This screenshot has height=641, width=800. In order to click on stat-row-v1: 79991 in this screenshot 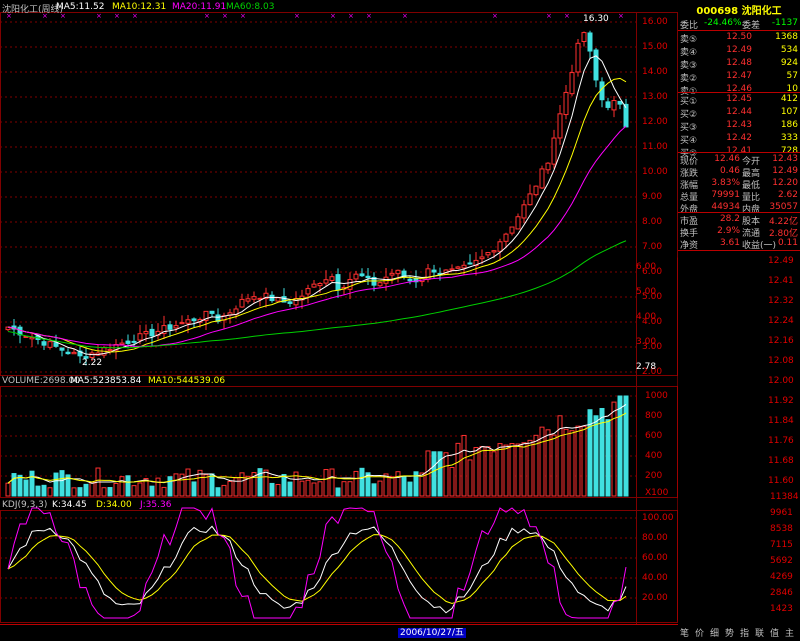, I will do `click(725, 195)`.